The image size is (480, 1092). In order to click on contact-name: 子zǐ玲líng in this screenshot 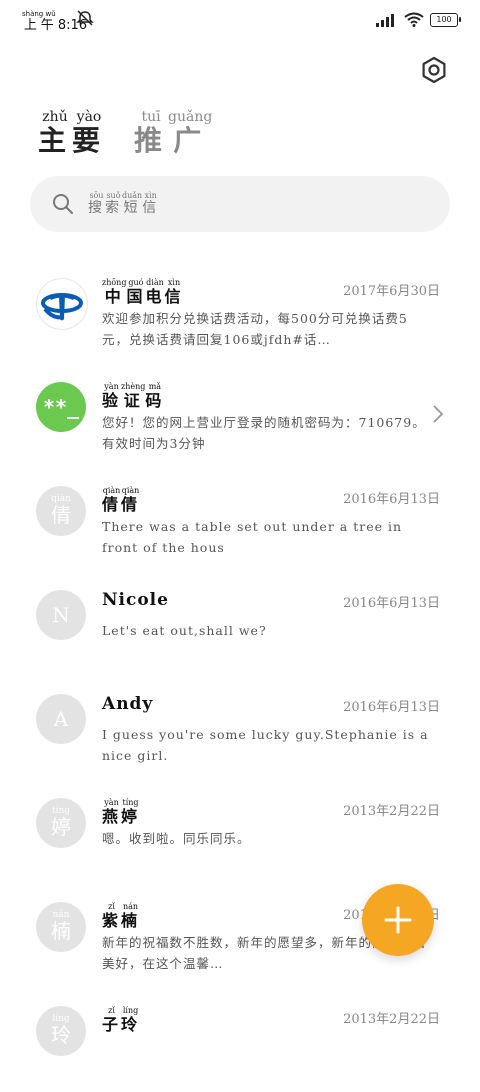, I will do `click(121, 1020)`.